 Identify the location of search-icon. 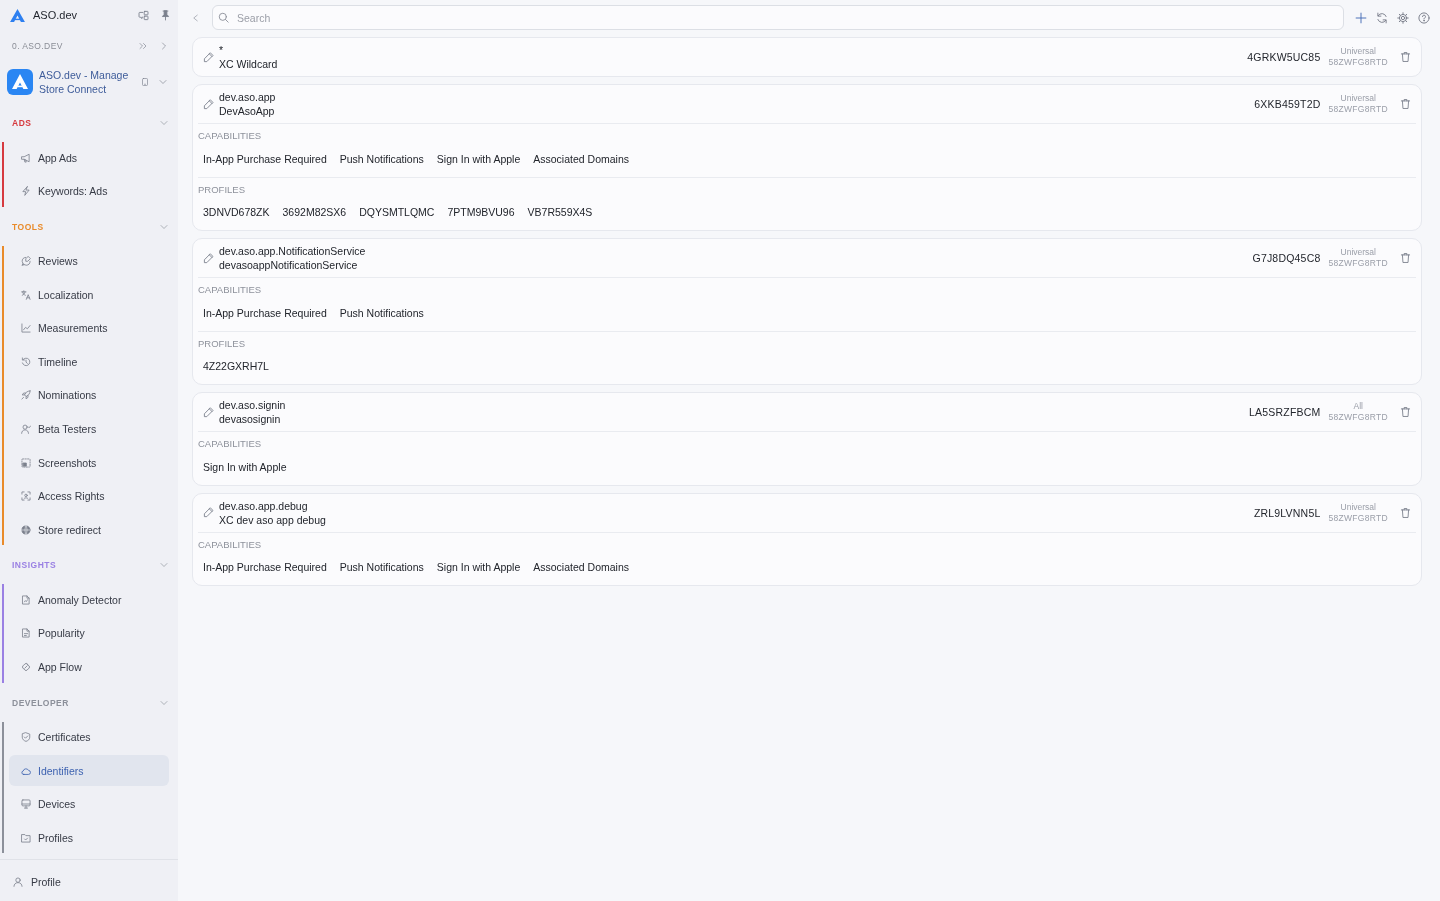
(223, 17).